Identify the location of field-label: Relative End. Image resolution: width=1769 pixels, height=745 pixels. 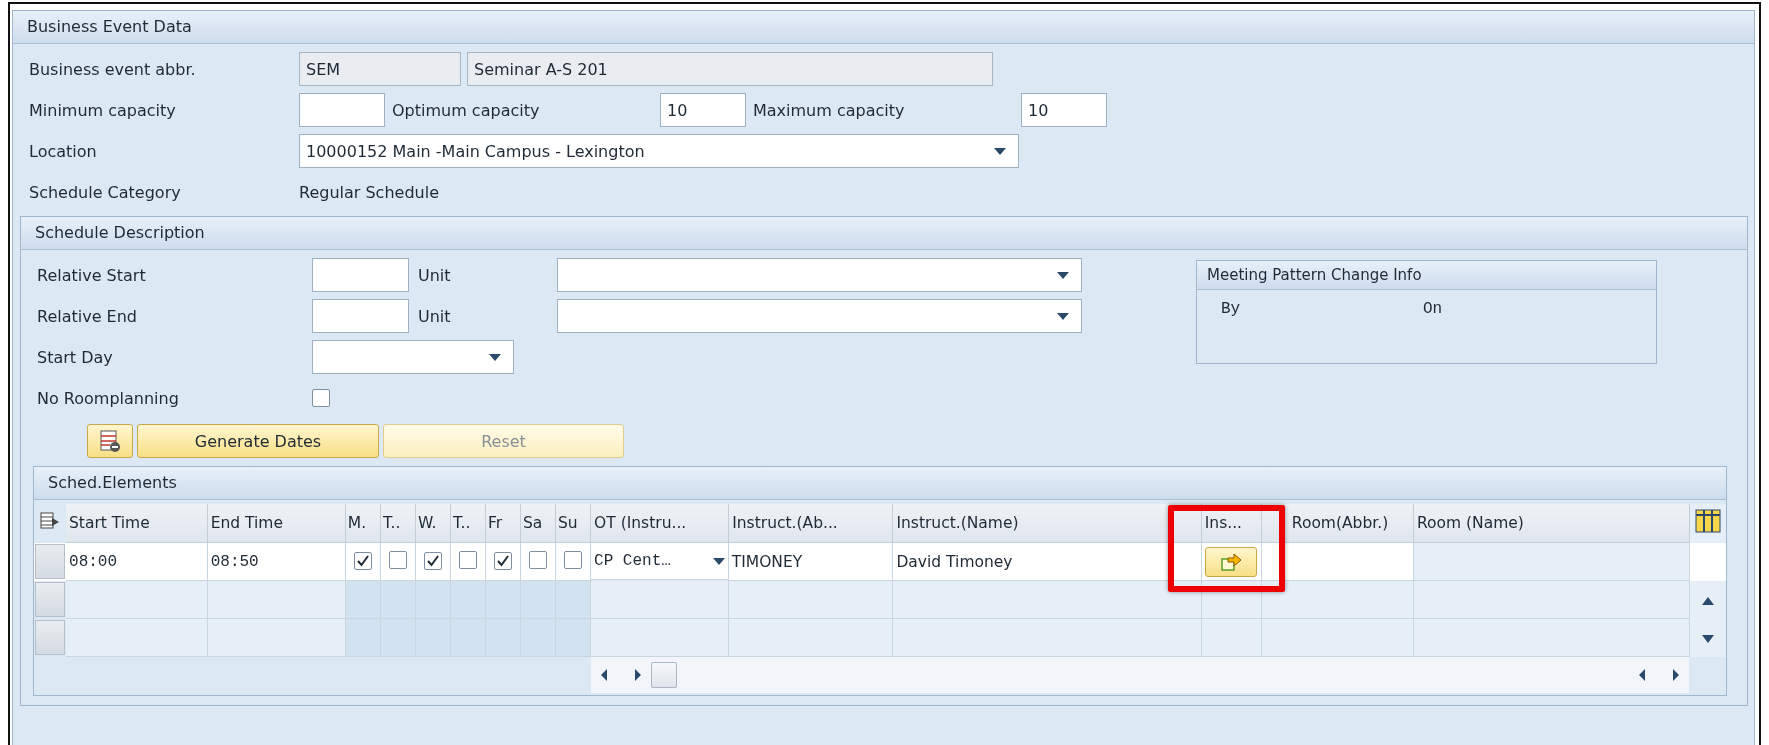
(87, 316).